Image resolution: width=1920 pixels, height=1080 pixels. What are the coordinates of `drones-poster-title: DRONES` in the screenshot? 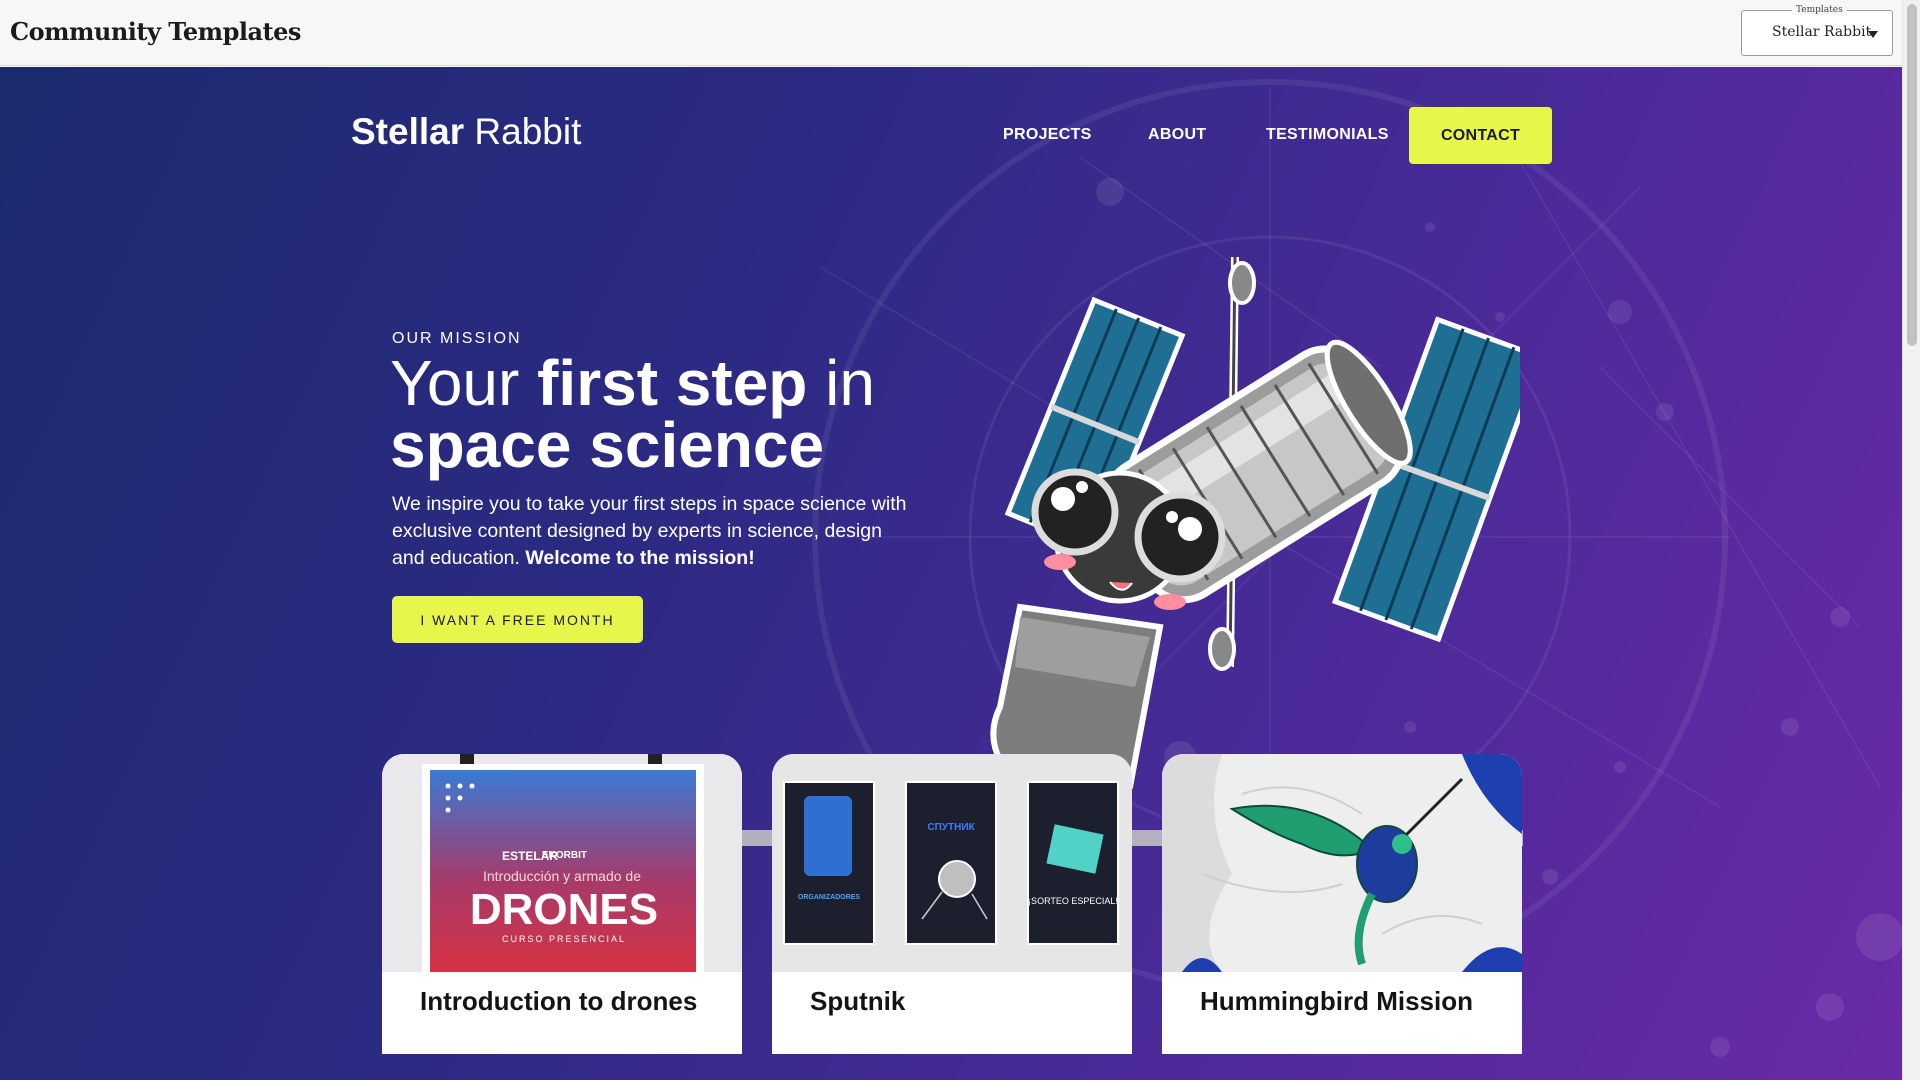 It's located at (564, 909).